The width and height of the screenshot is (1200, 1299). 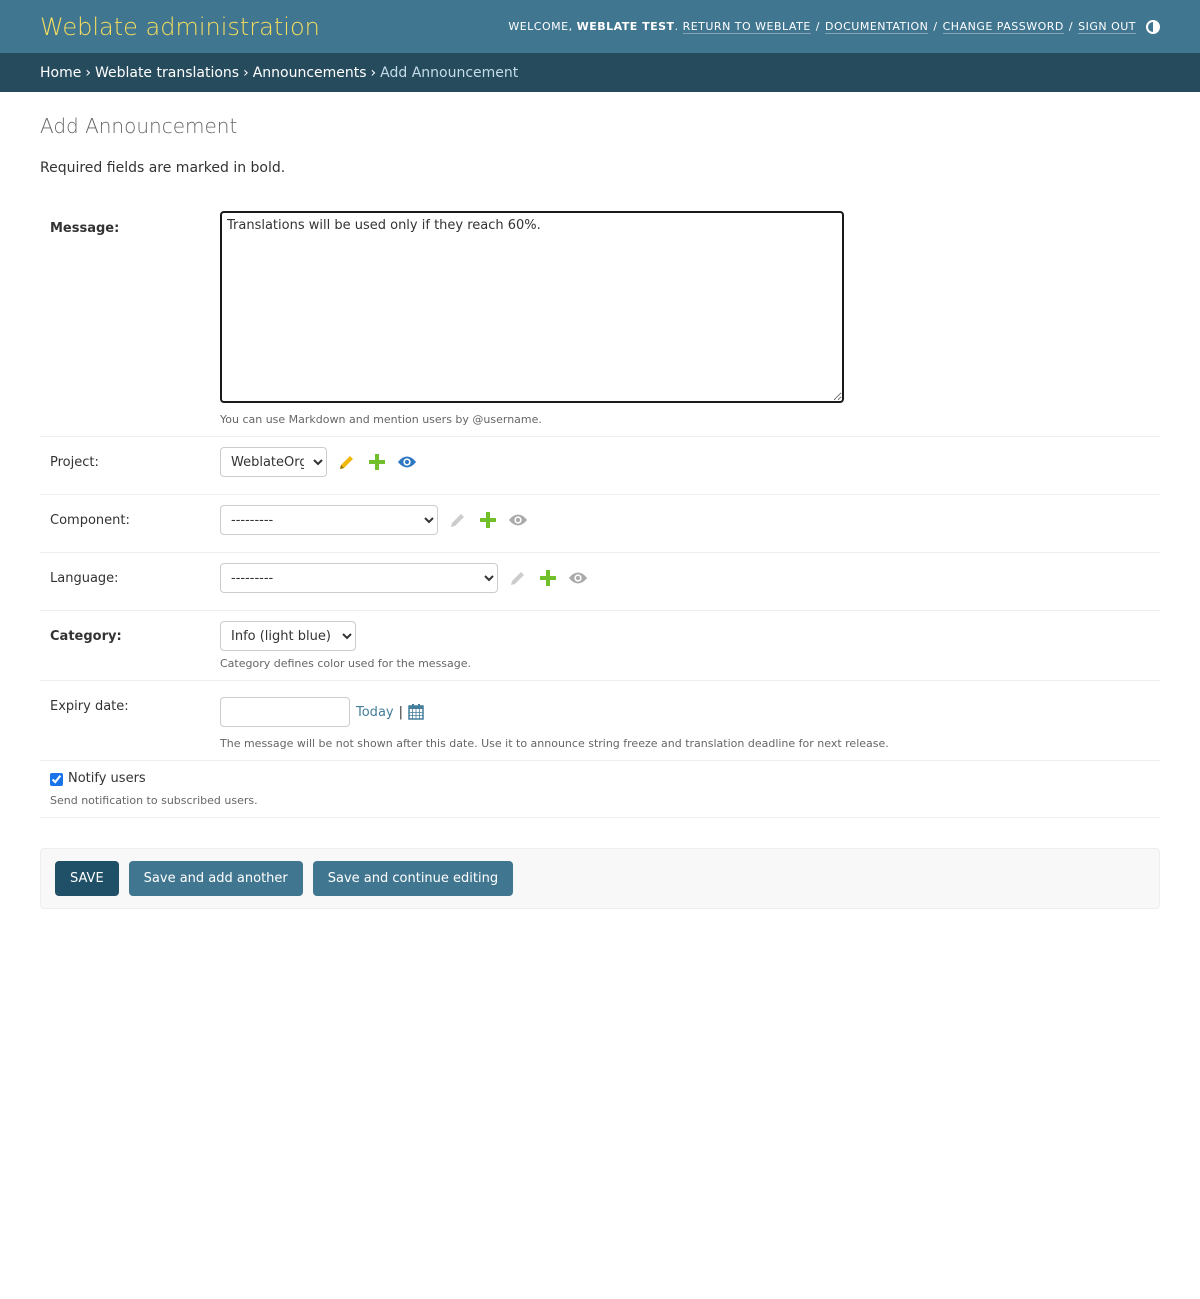 I want to click on page-title: Add Announcement, so click(x=139, y=126).